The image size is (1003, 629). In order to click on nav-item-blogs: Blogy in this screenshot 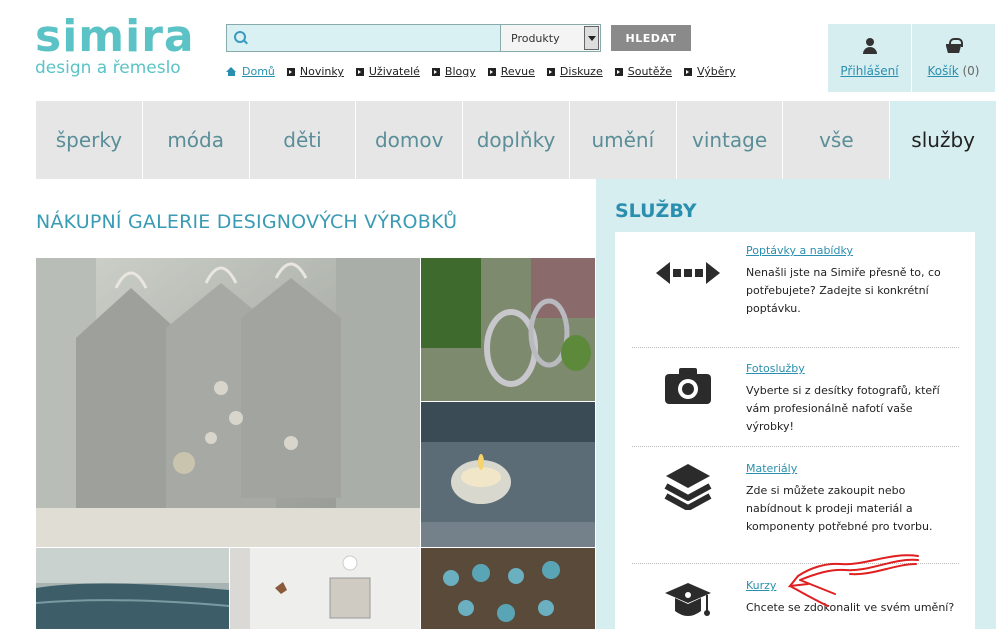, I will do `click(453, 71)`.